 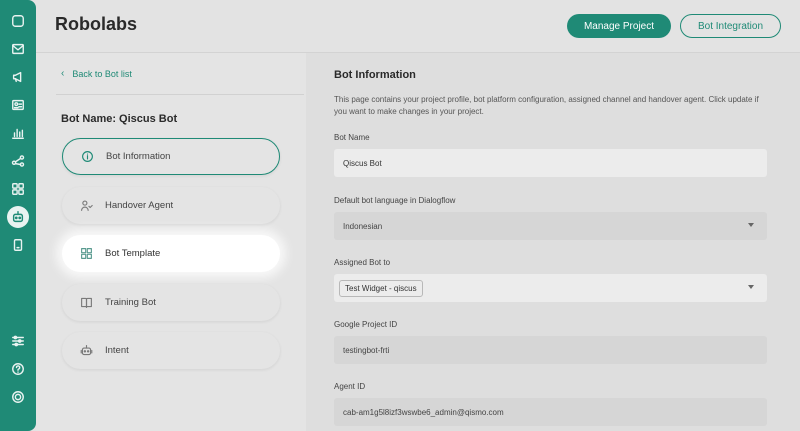 I want to click on menu-item-bot-information: Bot Information, so click(x=171, y=156).